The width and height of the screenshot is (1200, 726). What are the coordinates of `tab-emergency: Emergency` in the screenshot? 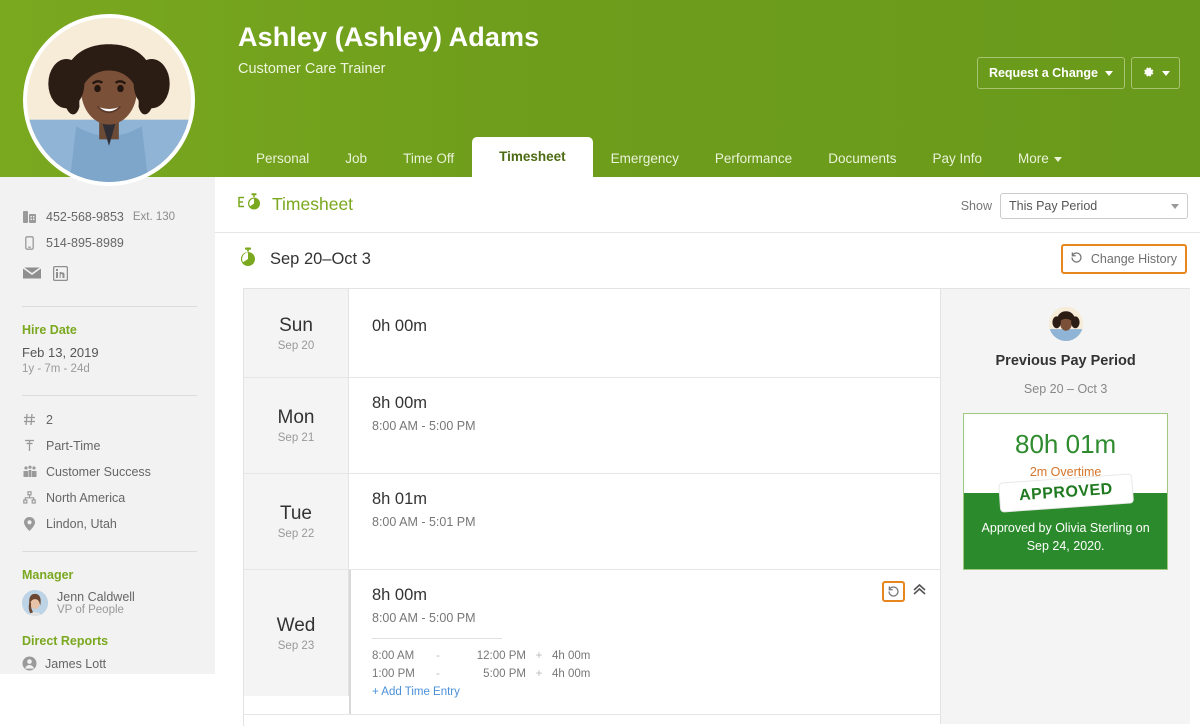 It's located at (645, 159).